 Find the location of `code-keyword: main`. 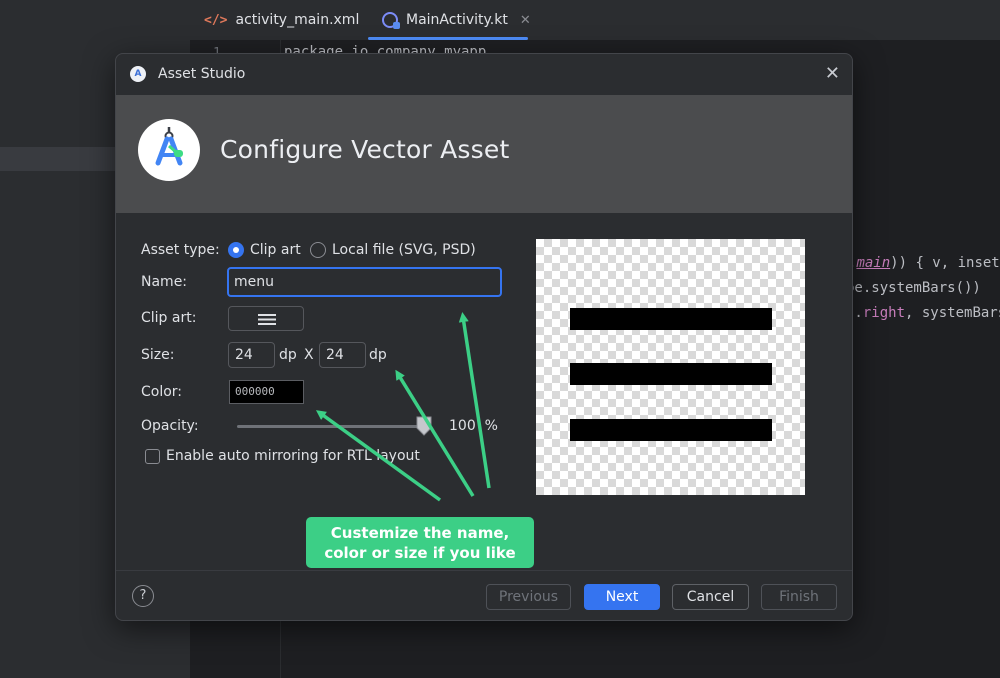

code-keyword: main is located at coordinates (873, 263).